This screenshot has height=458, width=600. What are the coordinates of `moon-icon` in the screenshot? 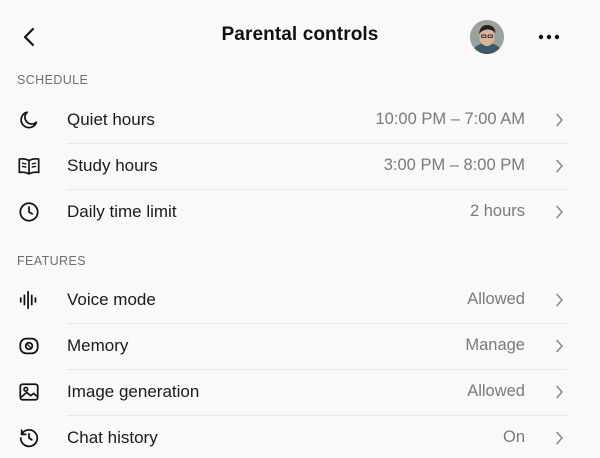 It's located at (29, 120).